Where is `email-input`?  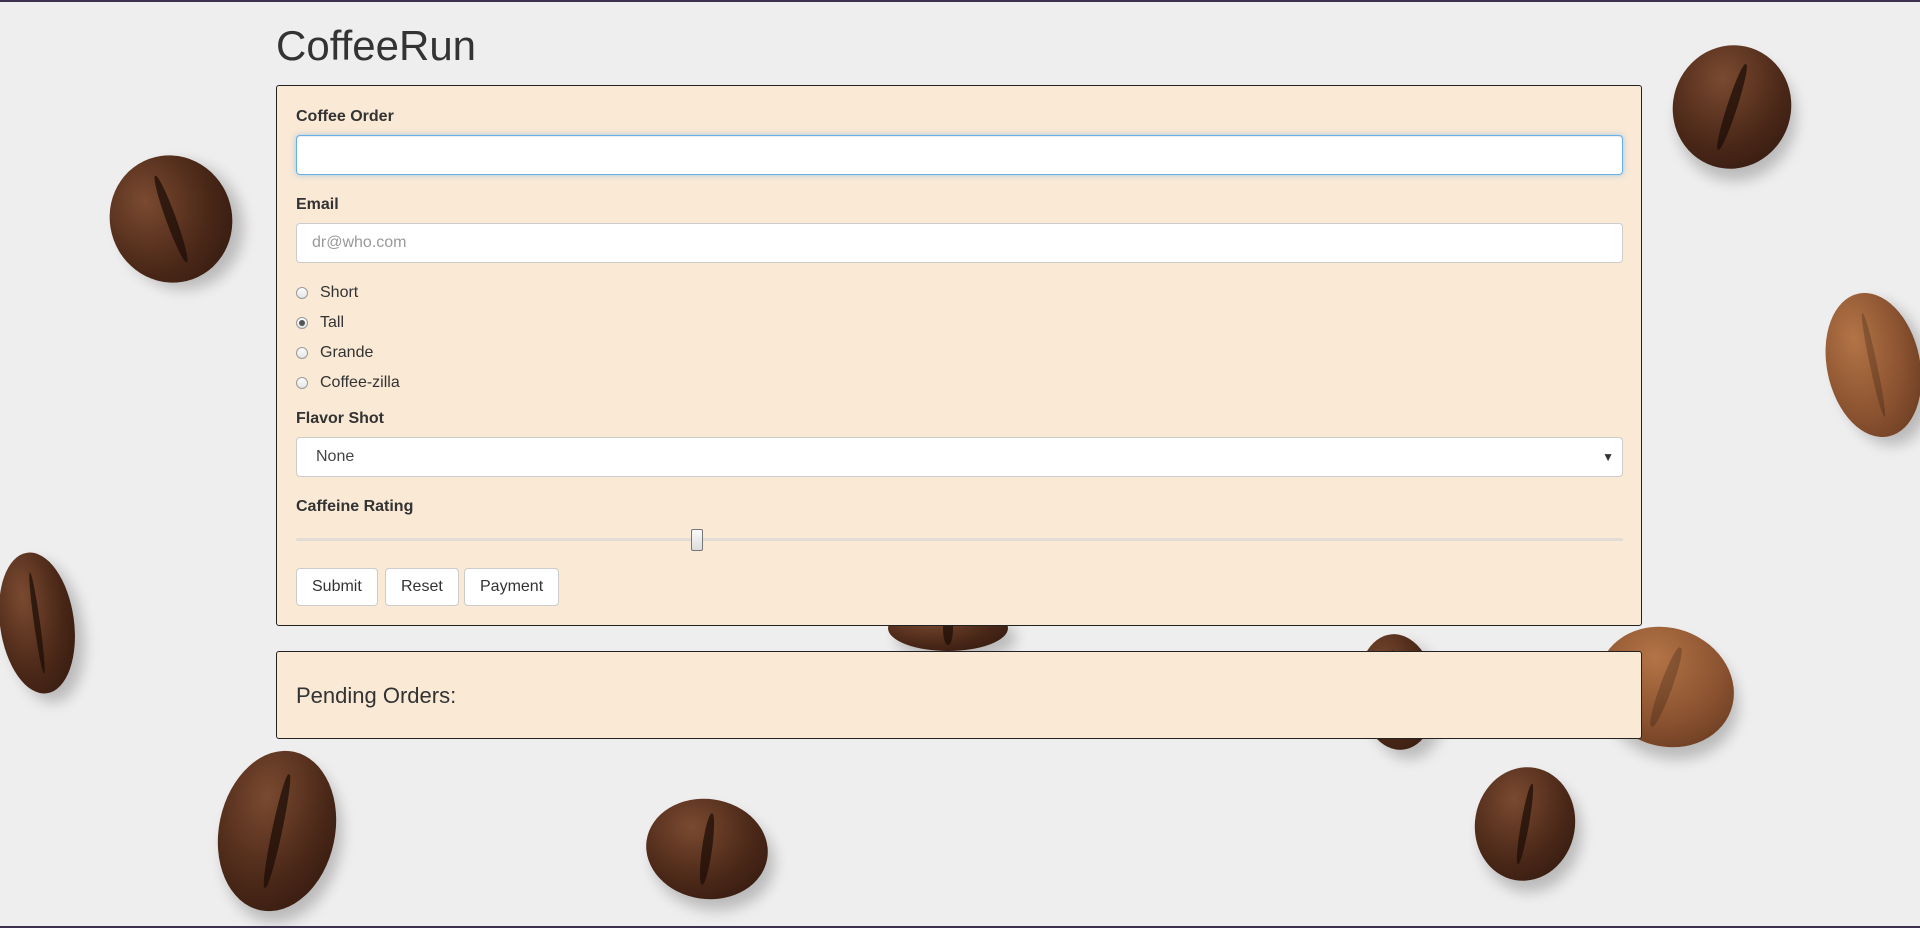 email-input is located at coordinates (959, 243).